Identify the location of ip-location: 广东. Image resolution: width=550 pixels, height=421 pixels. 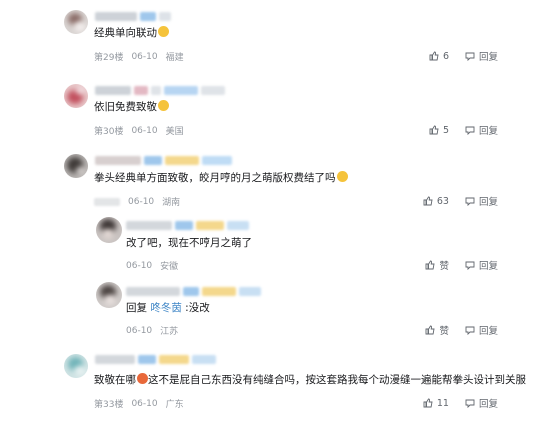
(174, 405).